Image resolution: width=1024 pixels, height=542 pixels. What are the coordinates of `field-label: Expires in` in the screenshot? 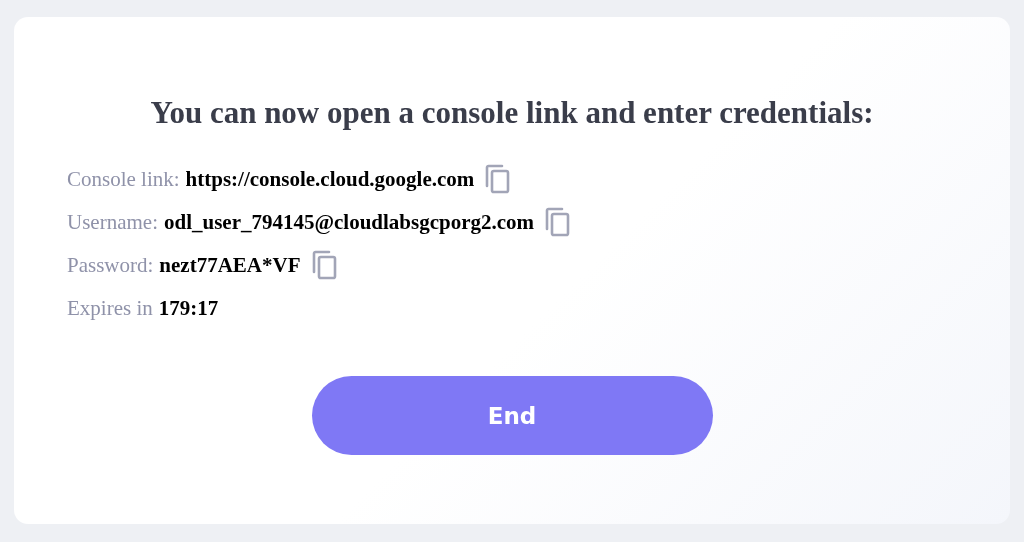 It's located at (110, 308).